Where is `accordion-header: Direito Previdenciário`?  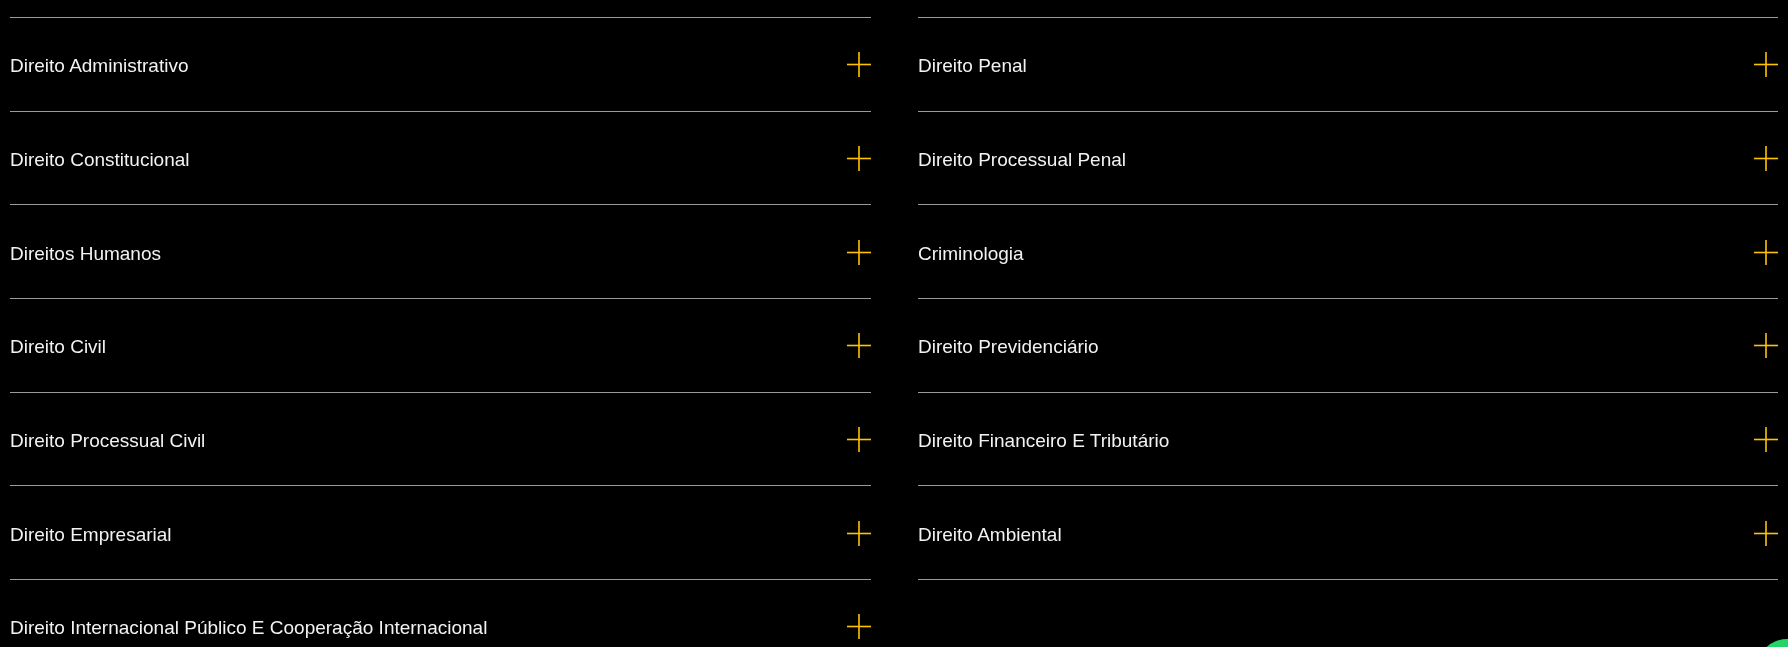 accordion-header: Direito Previdenciário is located at coordinates (1348, 347).